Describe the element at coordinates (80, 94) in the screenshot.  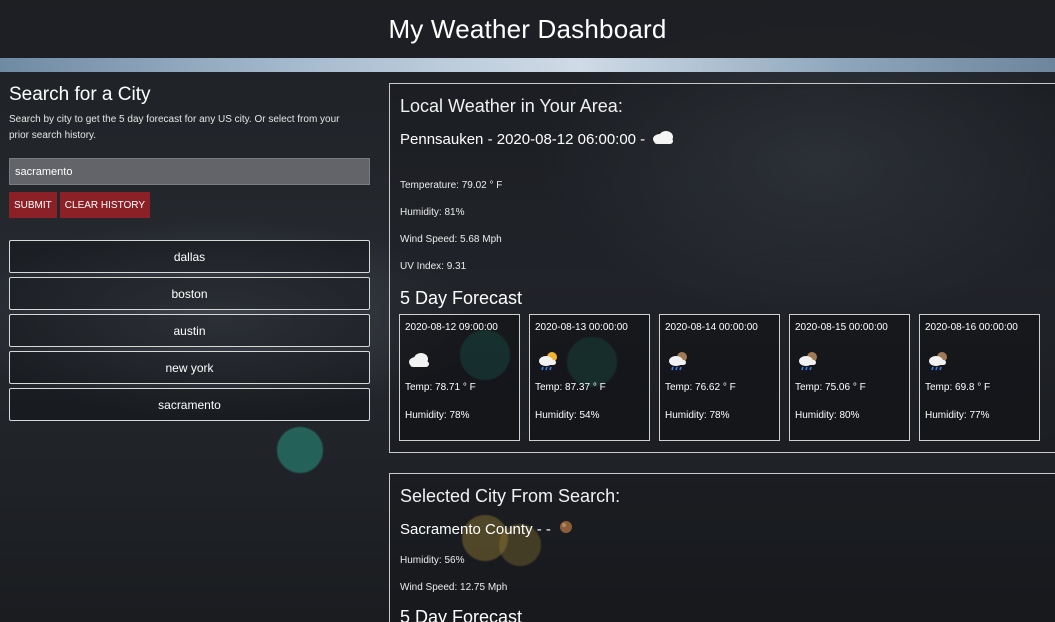
I see `search-title: Search for a City` at that location.